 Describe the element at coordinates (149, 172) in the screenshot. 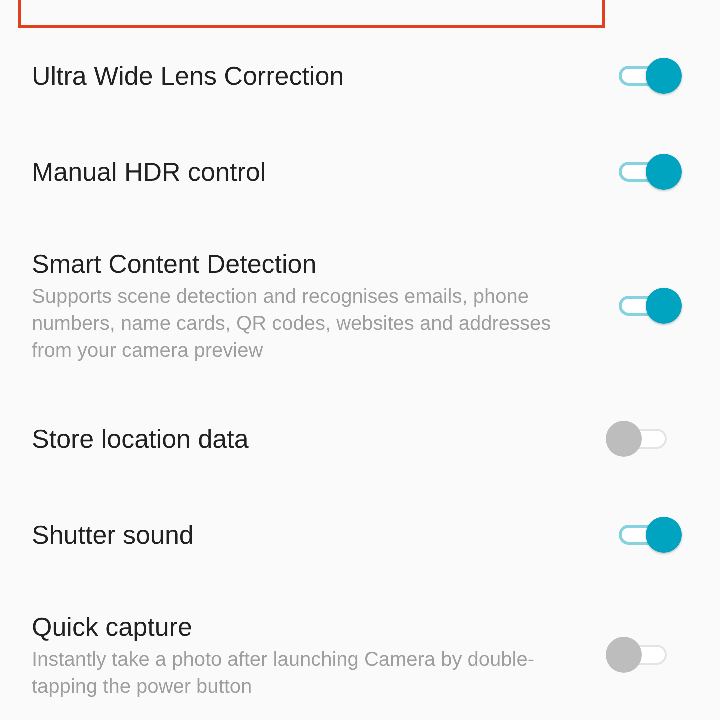

I see `setting-title: Manual HDR control` at that location.